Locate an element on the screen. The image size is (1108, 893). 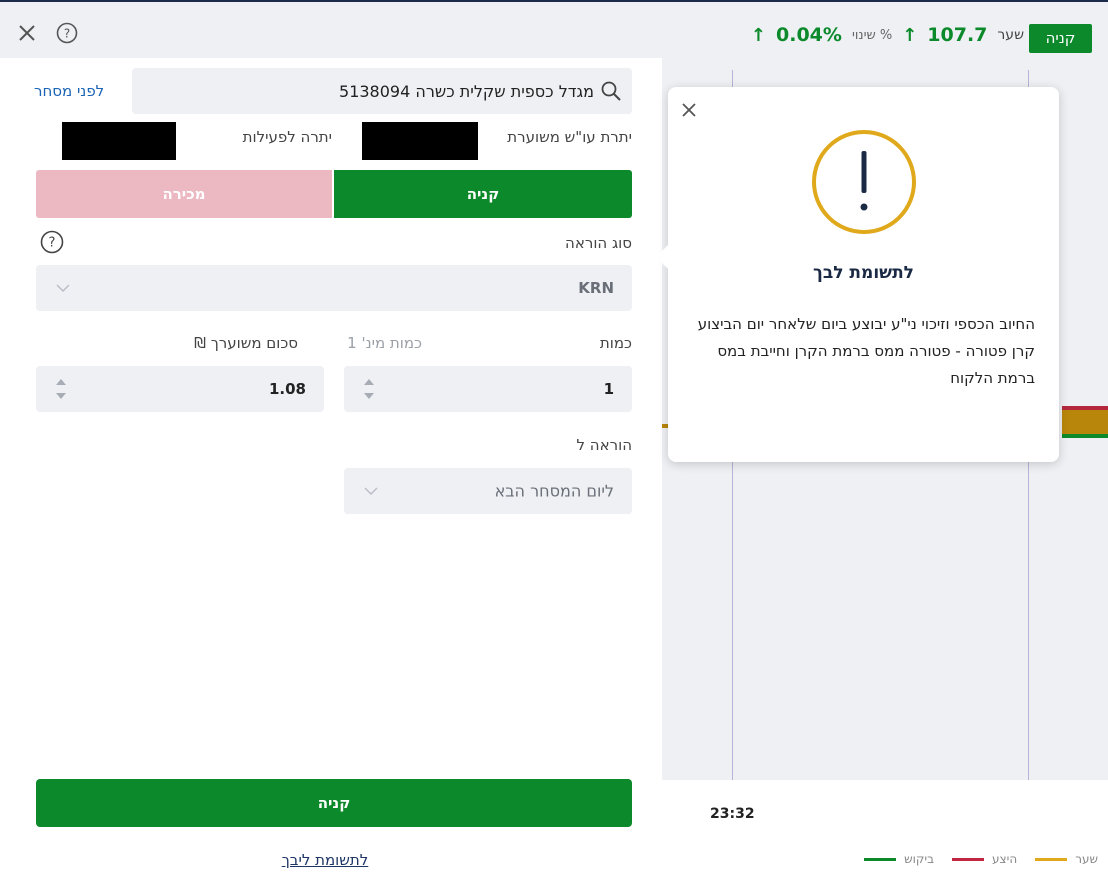
side-tabs: קניה מכירה is located at coordinates (334, 194).